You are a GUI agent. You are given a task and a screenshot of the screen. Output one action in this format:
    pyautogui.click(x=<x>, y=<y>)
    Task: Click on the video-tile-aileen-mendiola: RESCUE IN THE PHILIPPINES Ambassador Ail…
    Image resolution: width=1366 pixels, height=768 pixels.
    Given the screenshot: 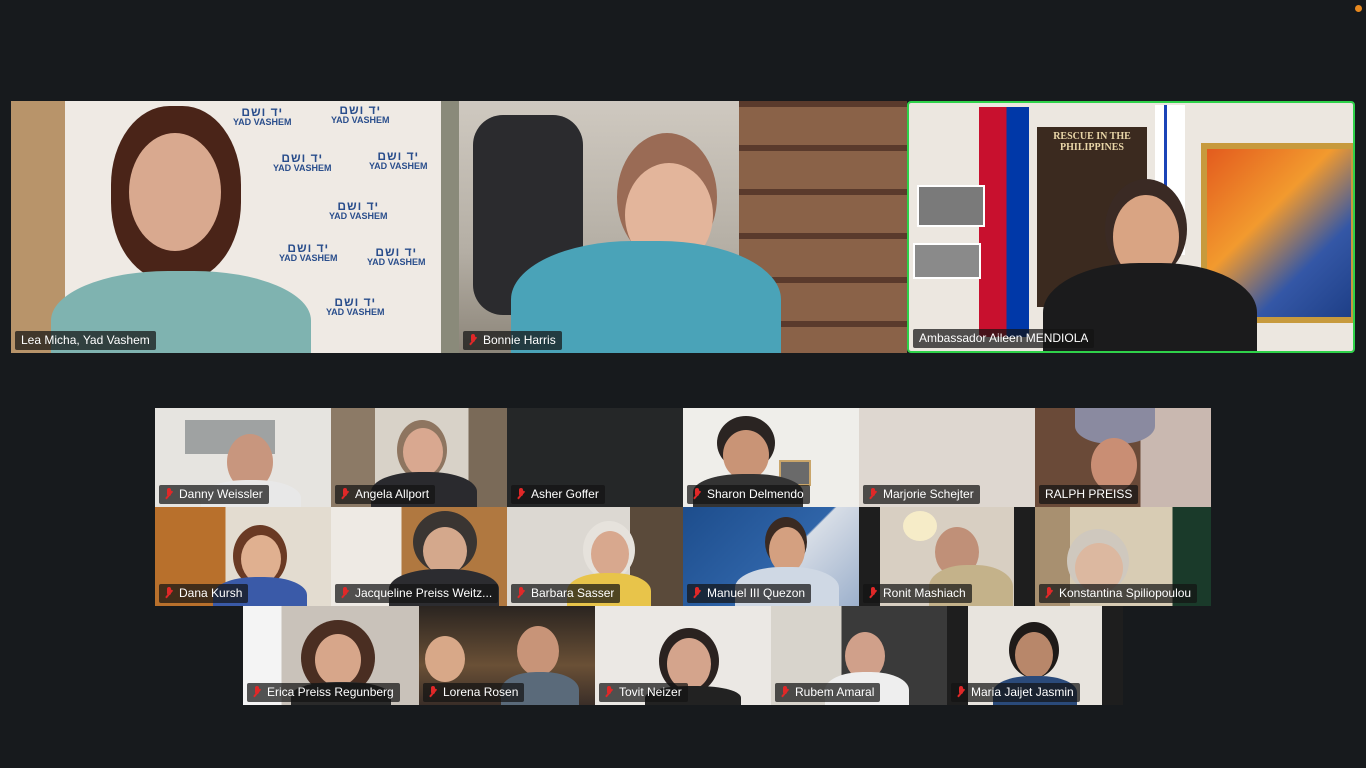 What is the action you would take?
    pyautogui.click(x=1131, y=227)
    